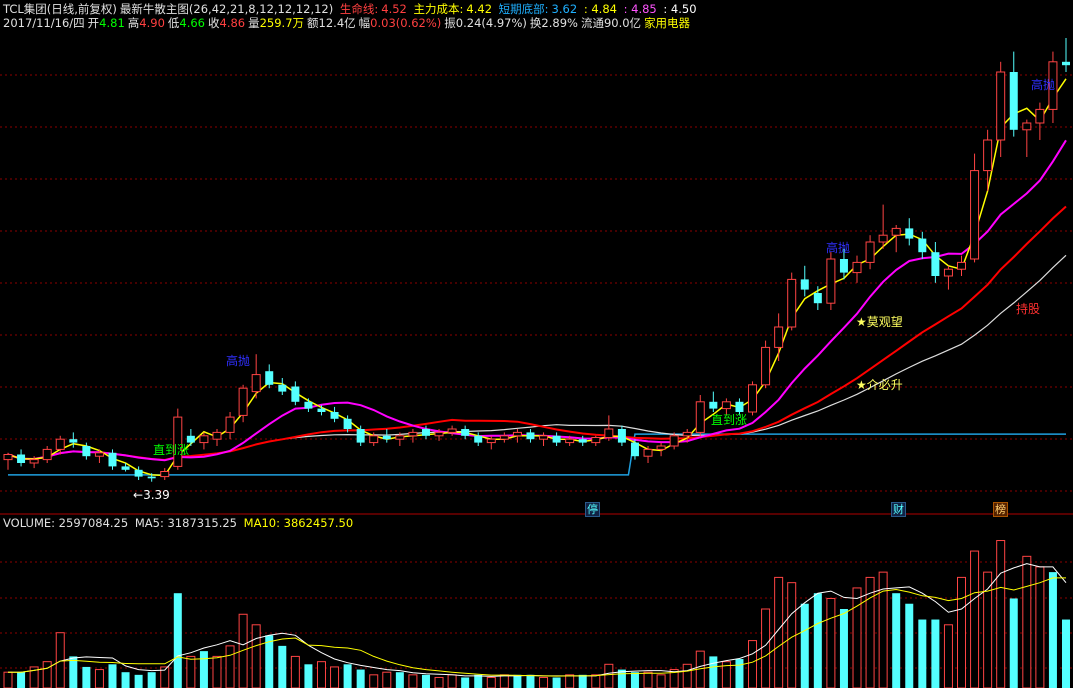  I want to click on low-price-label: ←3.39, so click(151, 495).